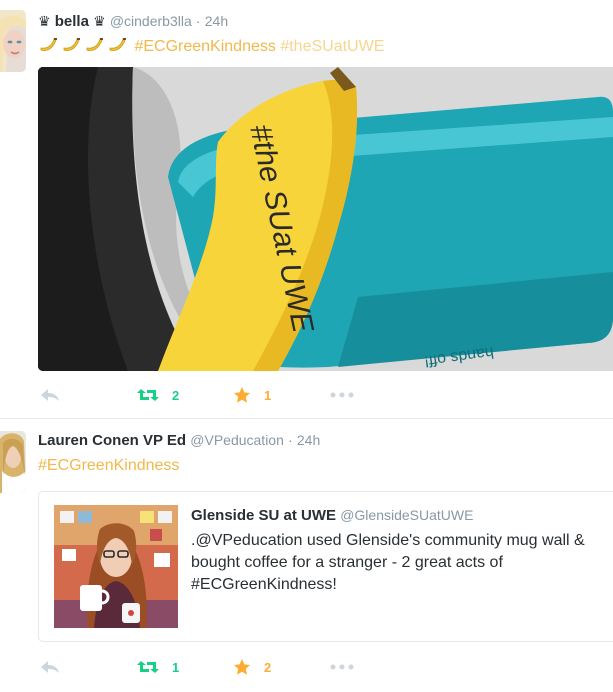 This screenshot has height=692, width=613. I want to click on tweet-actions: 2 1, so click(320, 395).